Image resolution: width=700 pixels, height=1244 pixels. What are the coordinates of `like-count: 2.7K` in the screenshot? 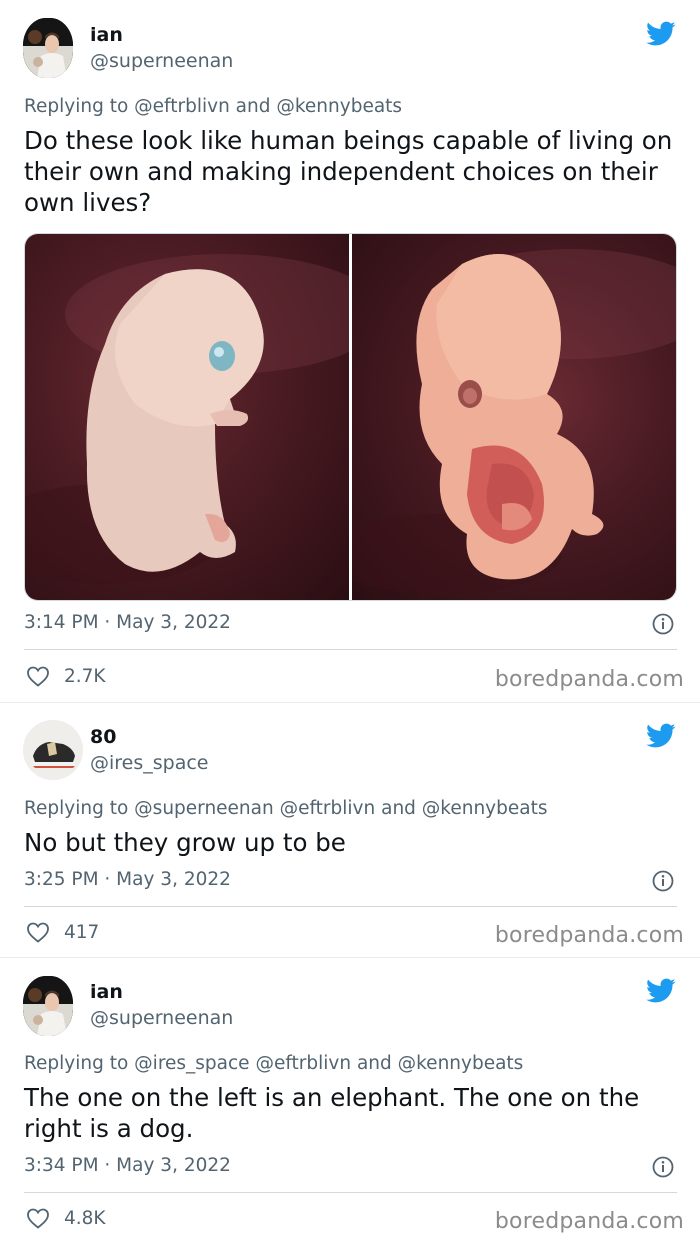 It's located at (85, 676).